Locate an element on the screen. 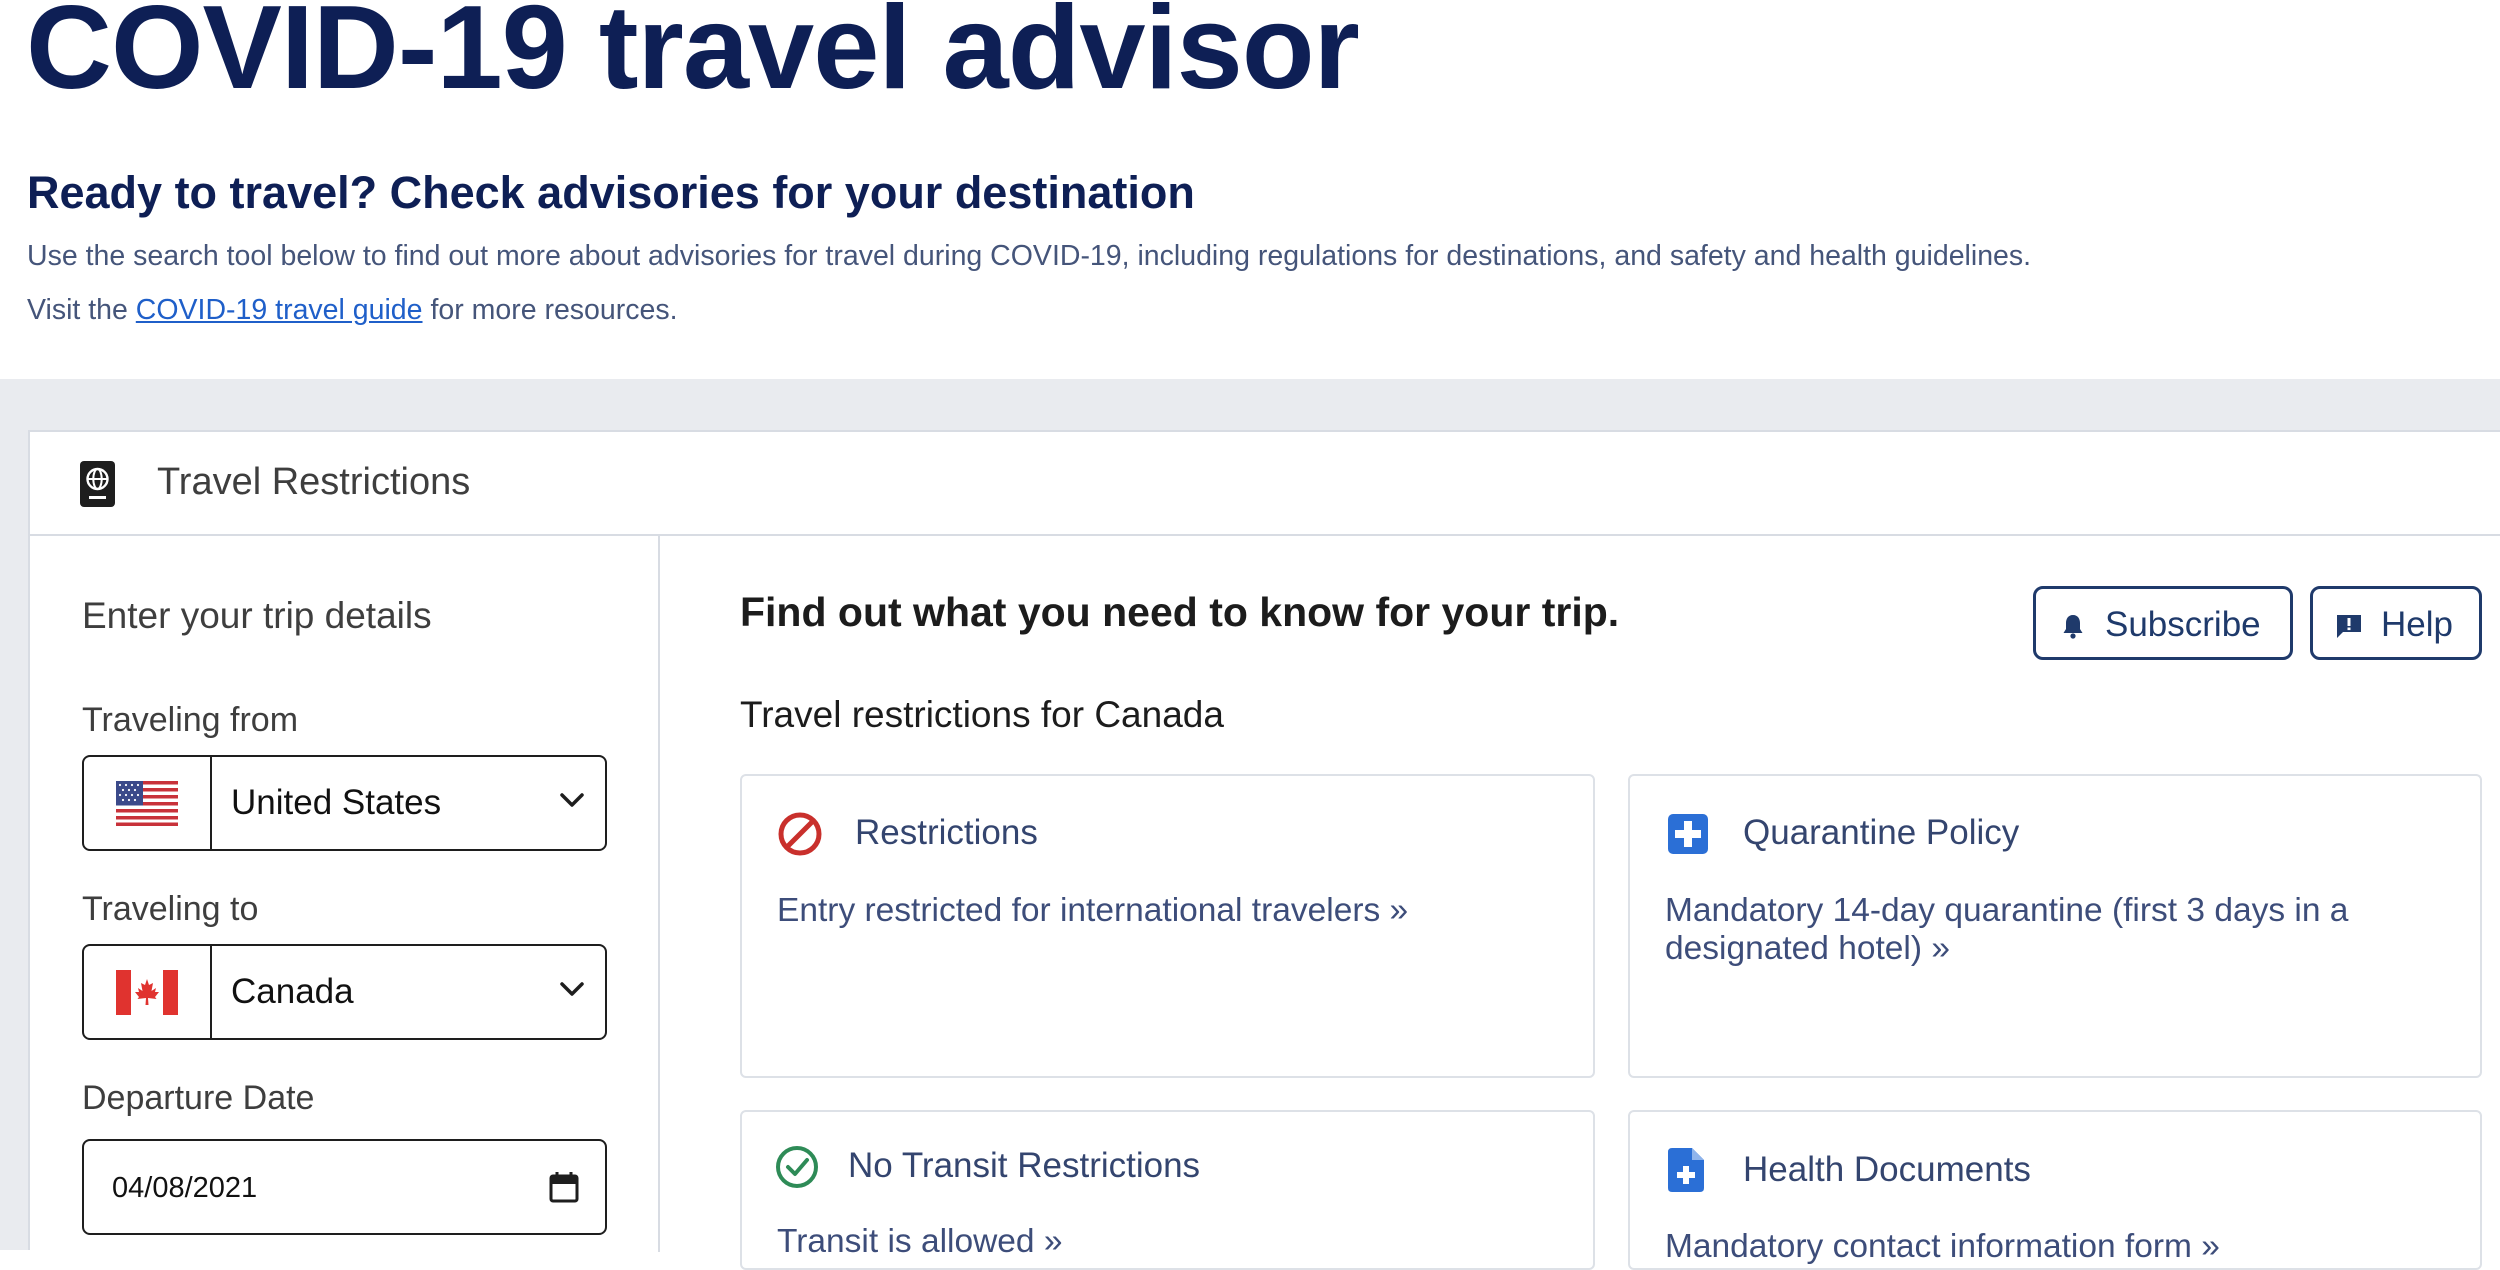 The image size is (2500, 1270). medical-cross-icon is located at coordinates (1688, 834).